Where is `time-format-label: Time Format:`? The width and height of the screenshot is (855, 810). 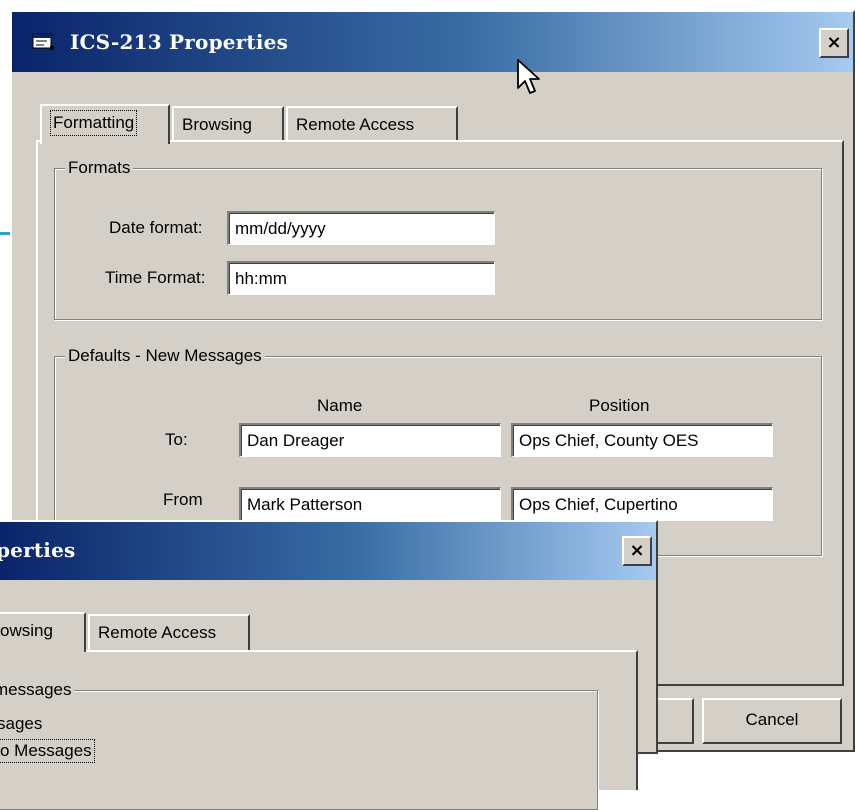
time-format-label: Time Format: is located at coordinates (155, 277).